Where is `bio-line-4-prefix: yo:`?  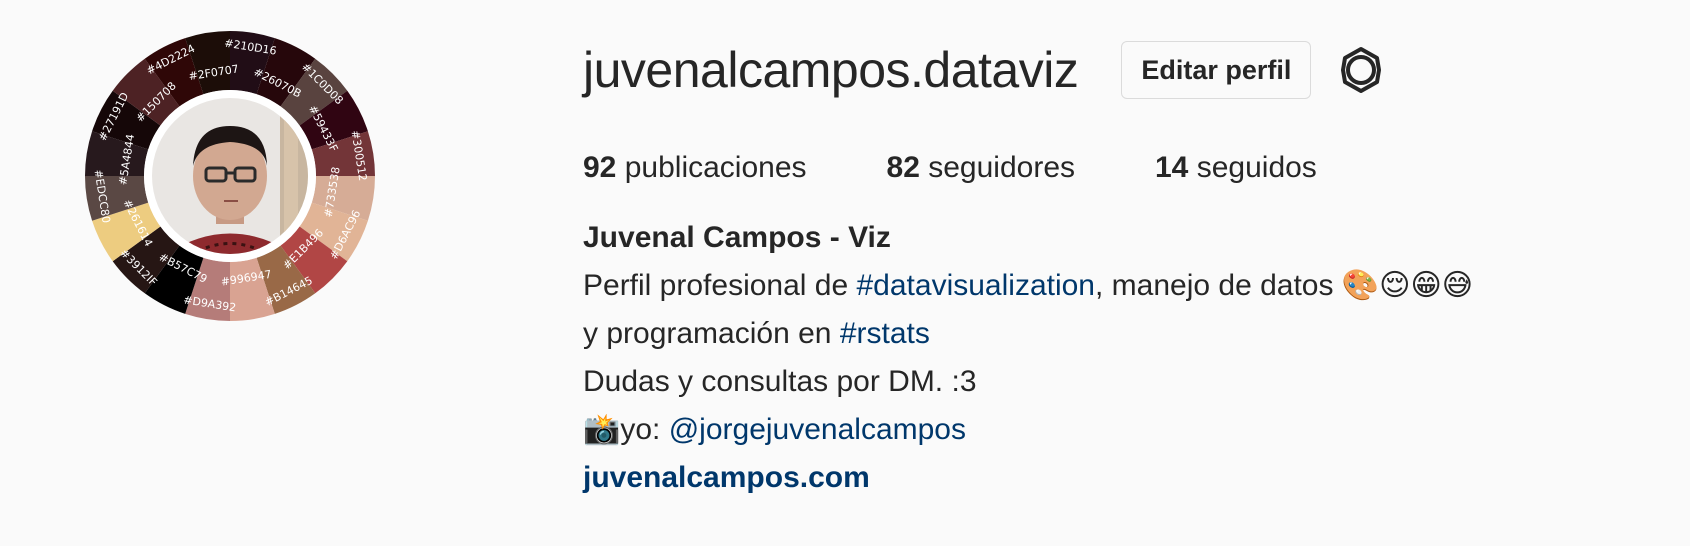
bio-line-4-prefix: yo: is located at coordinates (644, 429).